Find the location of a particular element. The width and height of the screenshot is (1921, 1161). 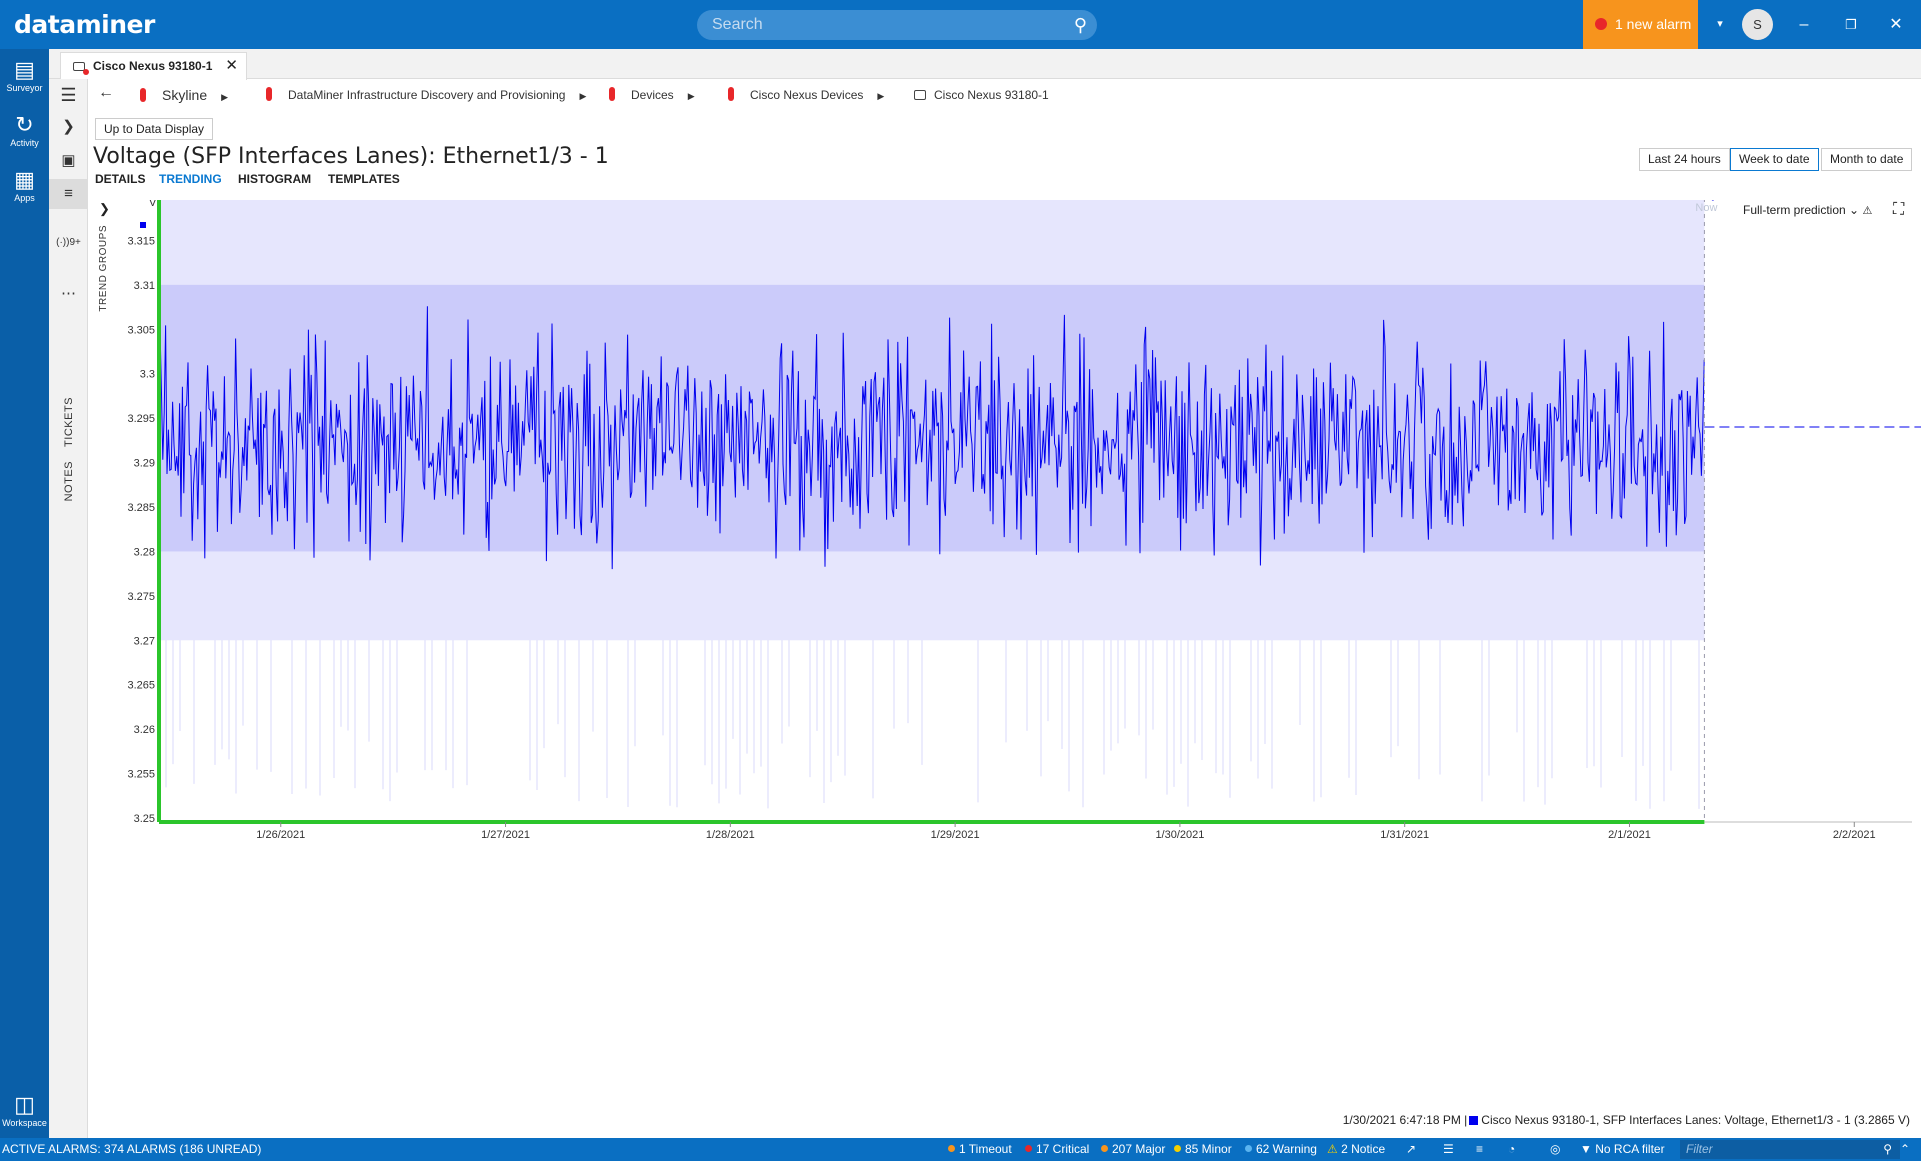

x-tick-label: 1/26/2021 is located at coordinates (280, 835).